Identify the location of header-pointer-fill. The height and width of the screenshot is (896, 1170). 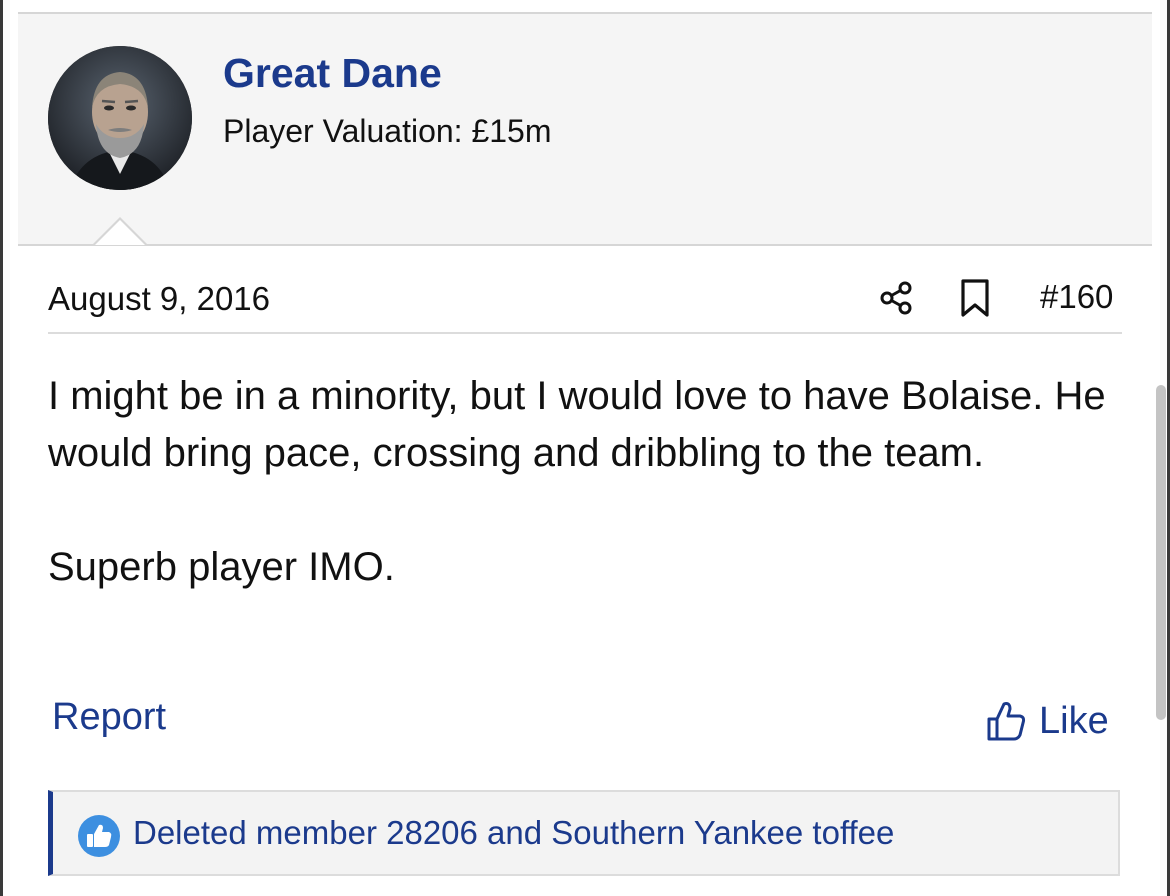
(120, 232).